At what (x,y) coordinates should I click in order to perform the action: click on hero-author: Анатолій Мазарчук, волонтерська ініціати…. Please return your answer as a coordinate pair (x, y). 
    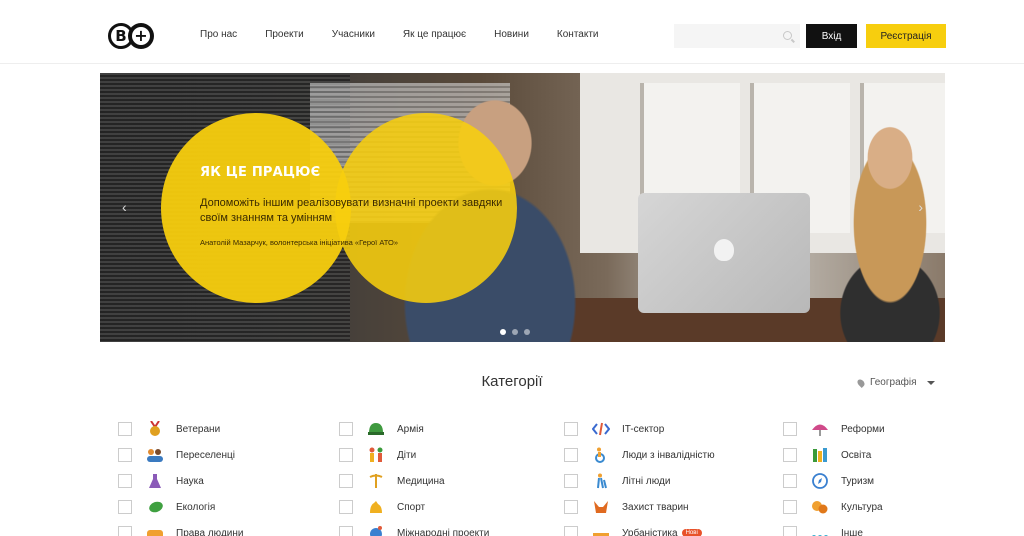
    Looking at the image, I should click on (299, 242).